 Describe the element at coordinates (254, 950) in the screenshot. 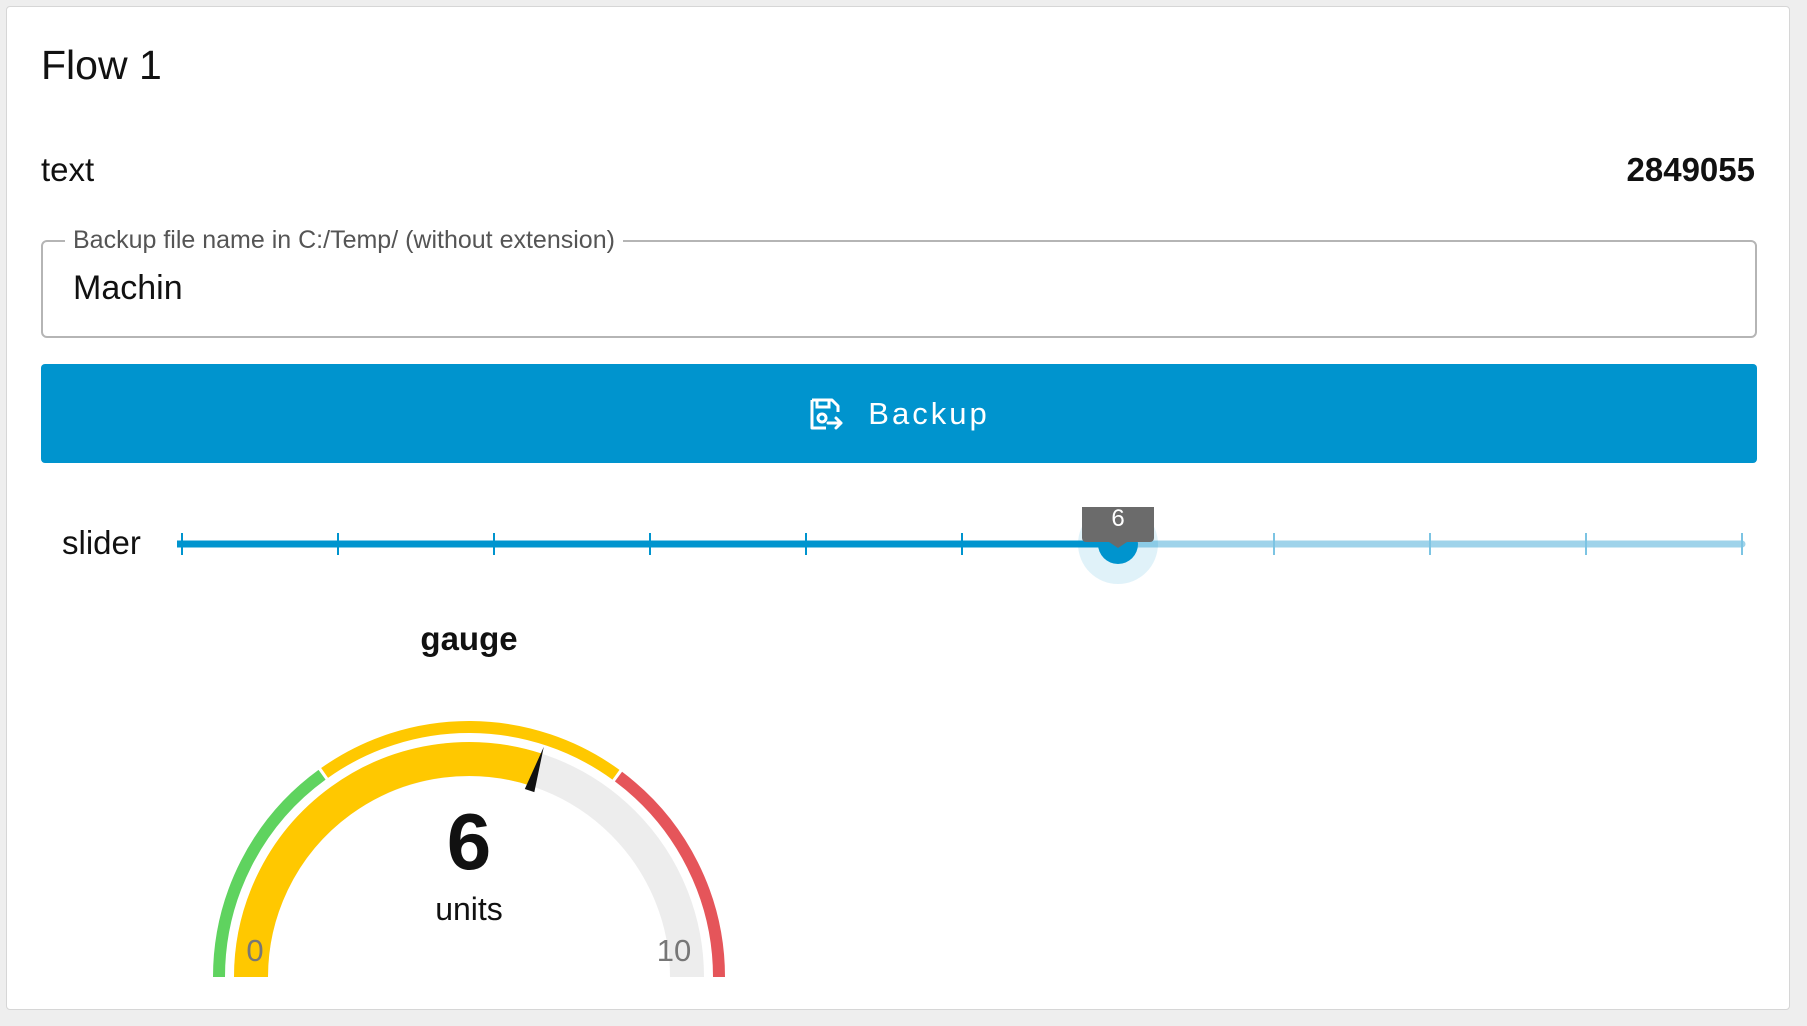

I see `gauge-min-label: 0` at that location.